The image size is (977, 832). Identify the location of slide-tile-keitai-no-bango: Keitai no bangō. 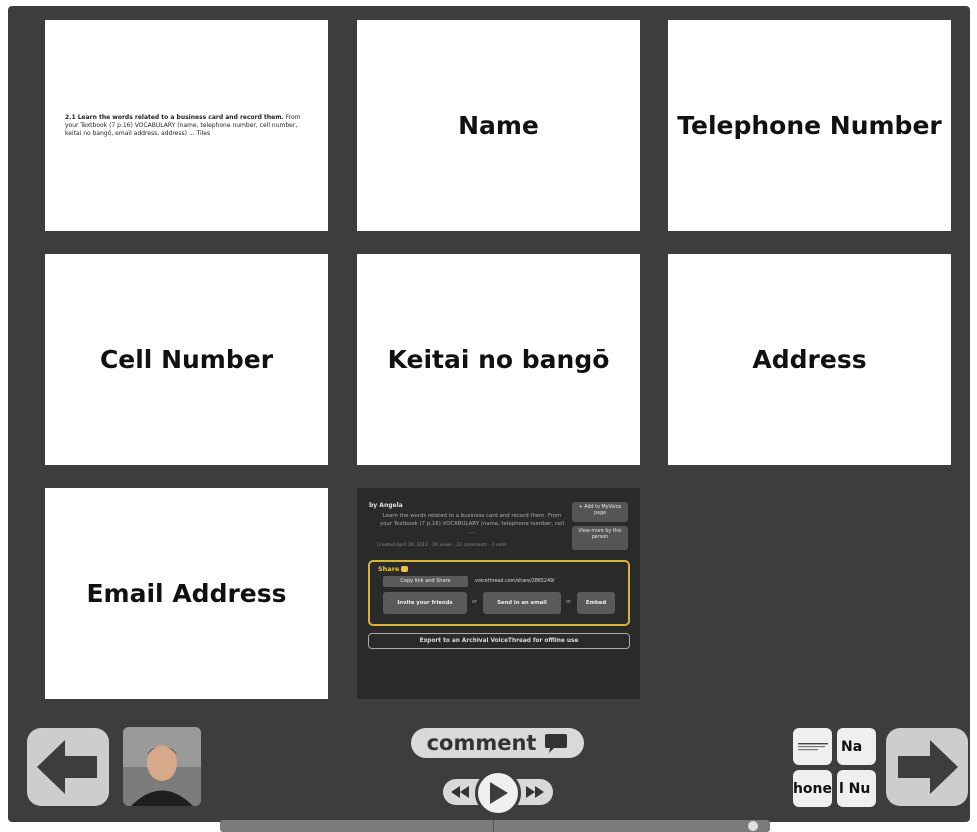
(498, 359).